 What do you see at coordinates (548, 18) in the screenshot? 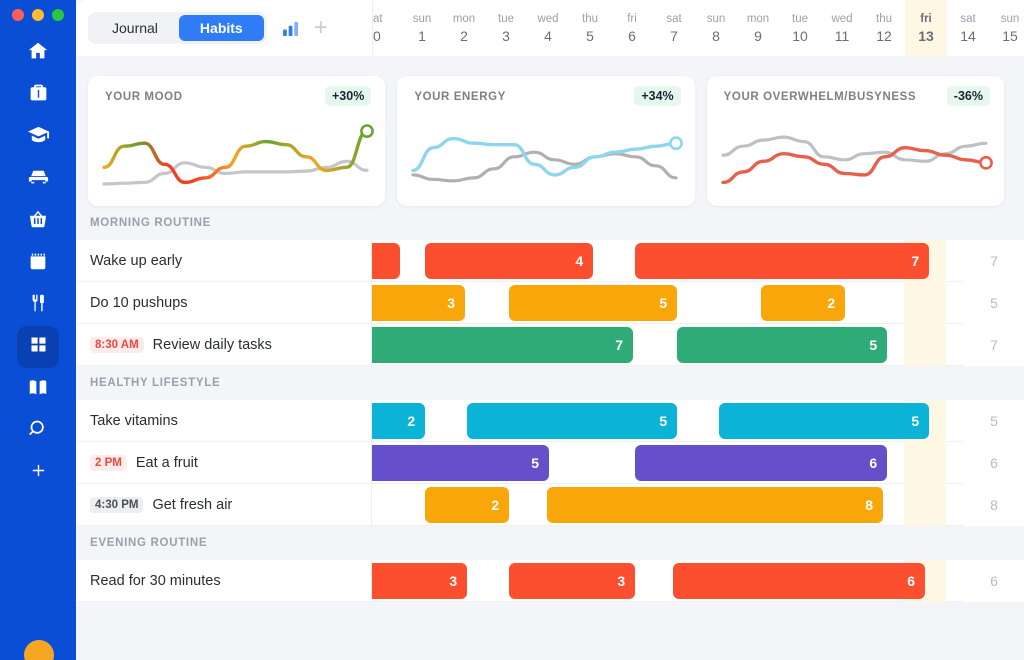
I see `date-dow: wed` at bounding box center [548, 18].